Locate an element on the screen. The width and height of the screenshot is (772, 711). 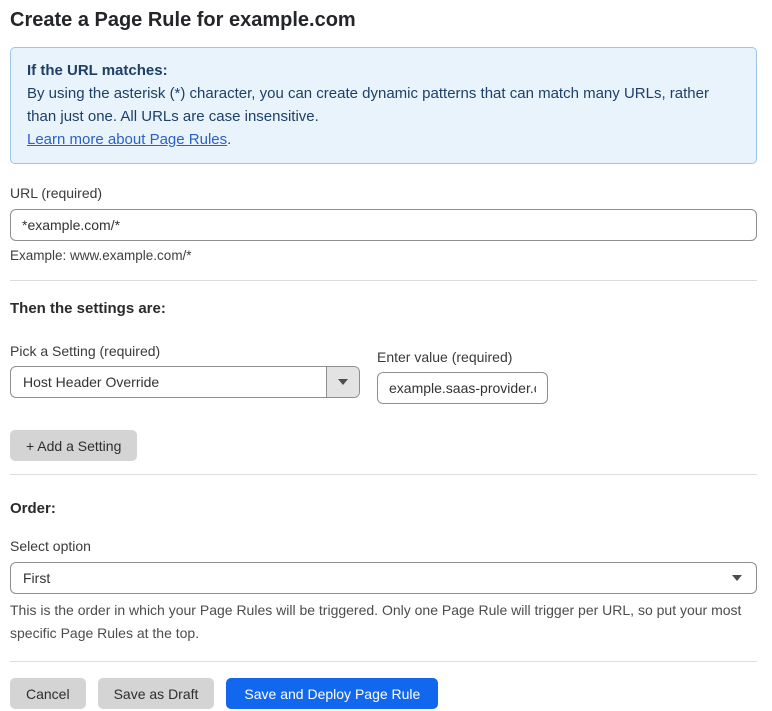
info-box-heading: If the URL matches: is located at coordinates (97, 70).